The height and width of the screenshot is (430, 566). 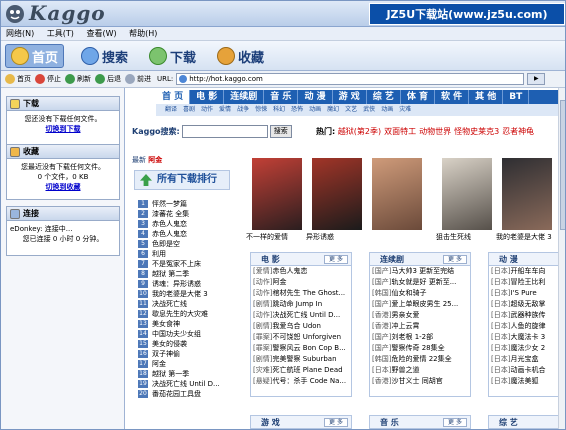 What do you see at coordinates (188, 204) in the screenshot?
I see `rank-item: 1 怦然一梦篇` at bounding box center [188, 204].